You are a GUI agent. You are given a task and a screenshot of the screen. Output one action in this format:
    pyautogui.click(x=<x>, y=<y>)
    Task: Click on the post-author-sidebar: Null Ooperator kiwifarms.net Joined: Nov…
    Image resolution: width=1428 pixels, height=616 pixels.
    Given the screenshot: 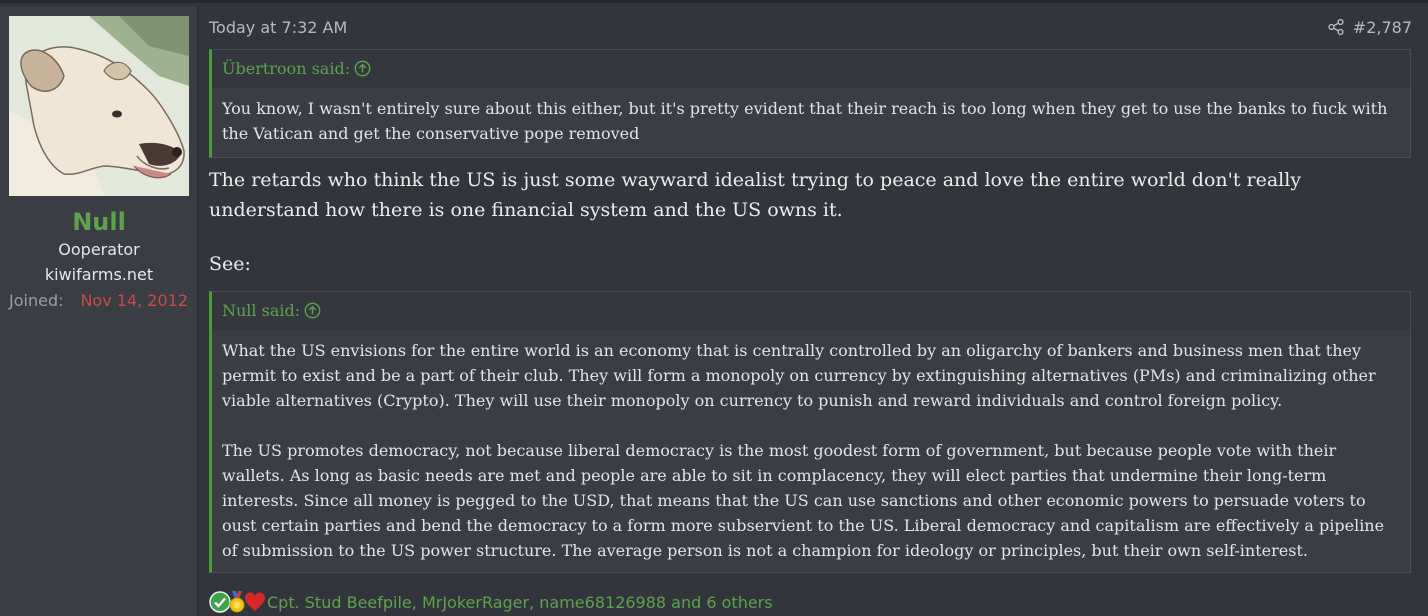 What is the action you would take?
    pyautogui.click(x=99, y=311)
    